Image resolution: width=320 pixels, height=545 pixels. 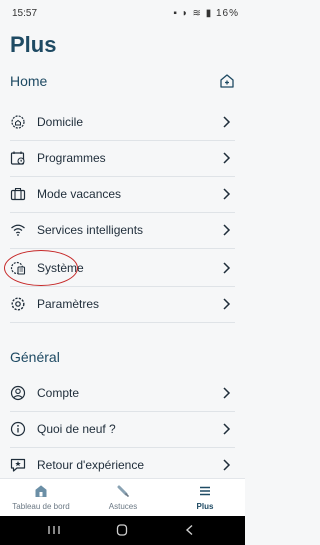 I want to click on tab-astuces: Astuces, so click(x=123, y=498).